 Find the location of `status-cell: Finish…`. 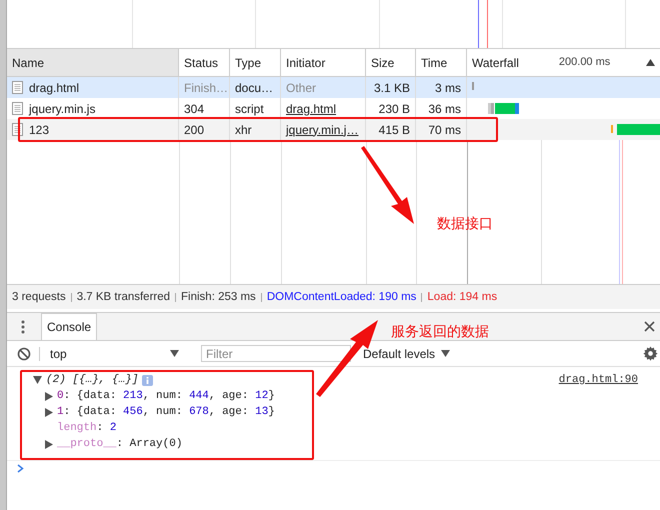

status-cell: Finish… is located at coordinates (204, 87).